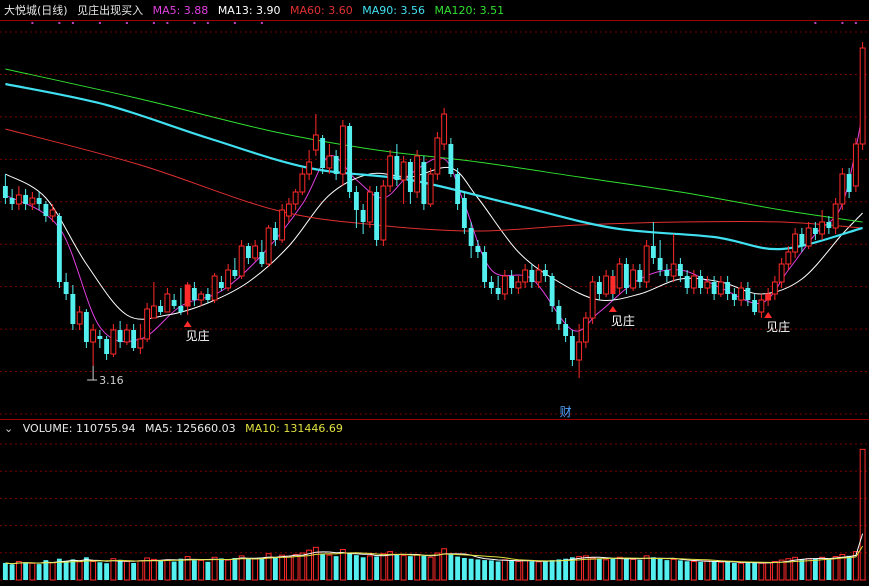 The image size is (869, 586). I want to click on collapse-icon: ⌄, so click(8, 428).